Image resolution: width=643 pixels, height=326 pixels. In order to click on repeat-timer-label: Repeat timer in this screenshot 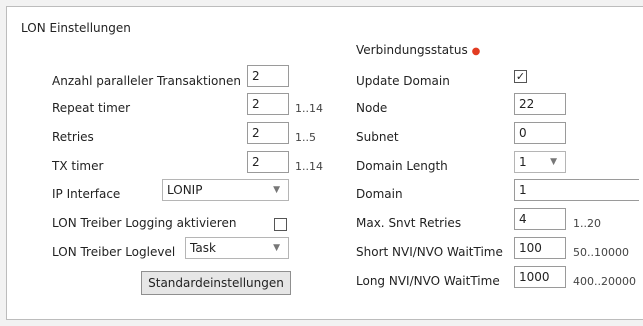, I will do `click(91, 108)`.